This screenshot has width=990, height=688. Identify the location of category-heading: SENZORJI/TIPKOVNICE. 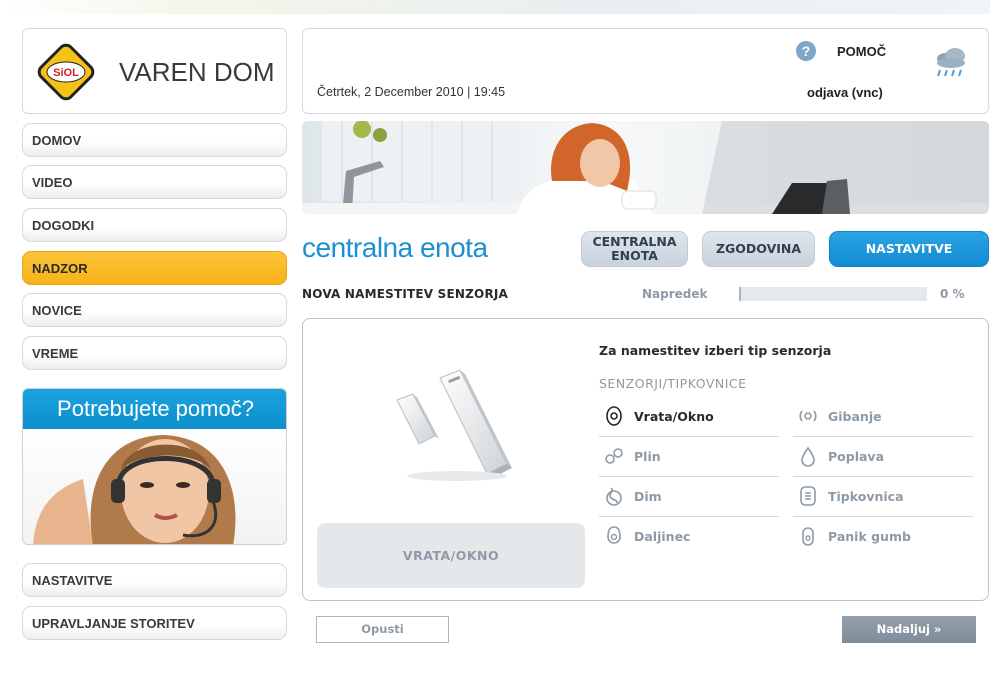
(673, 383).